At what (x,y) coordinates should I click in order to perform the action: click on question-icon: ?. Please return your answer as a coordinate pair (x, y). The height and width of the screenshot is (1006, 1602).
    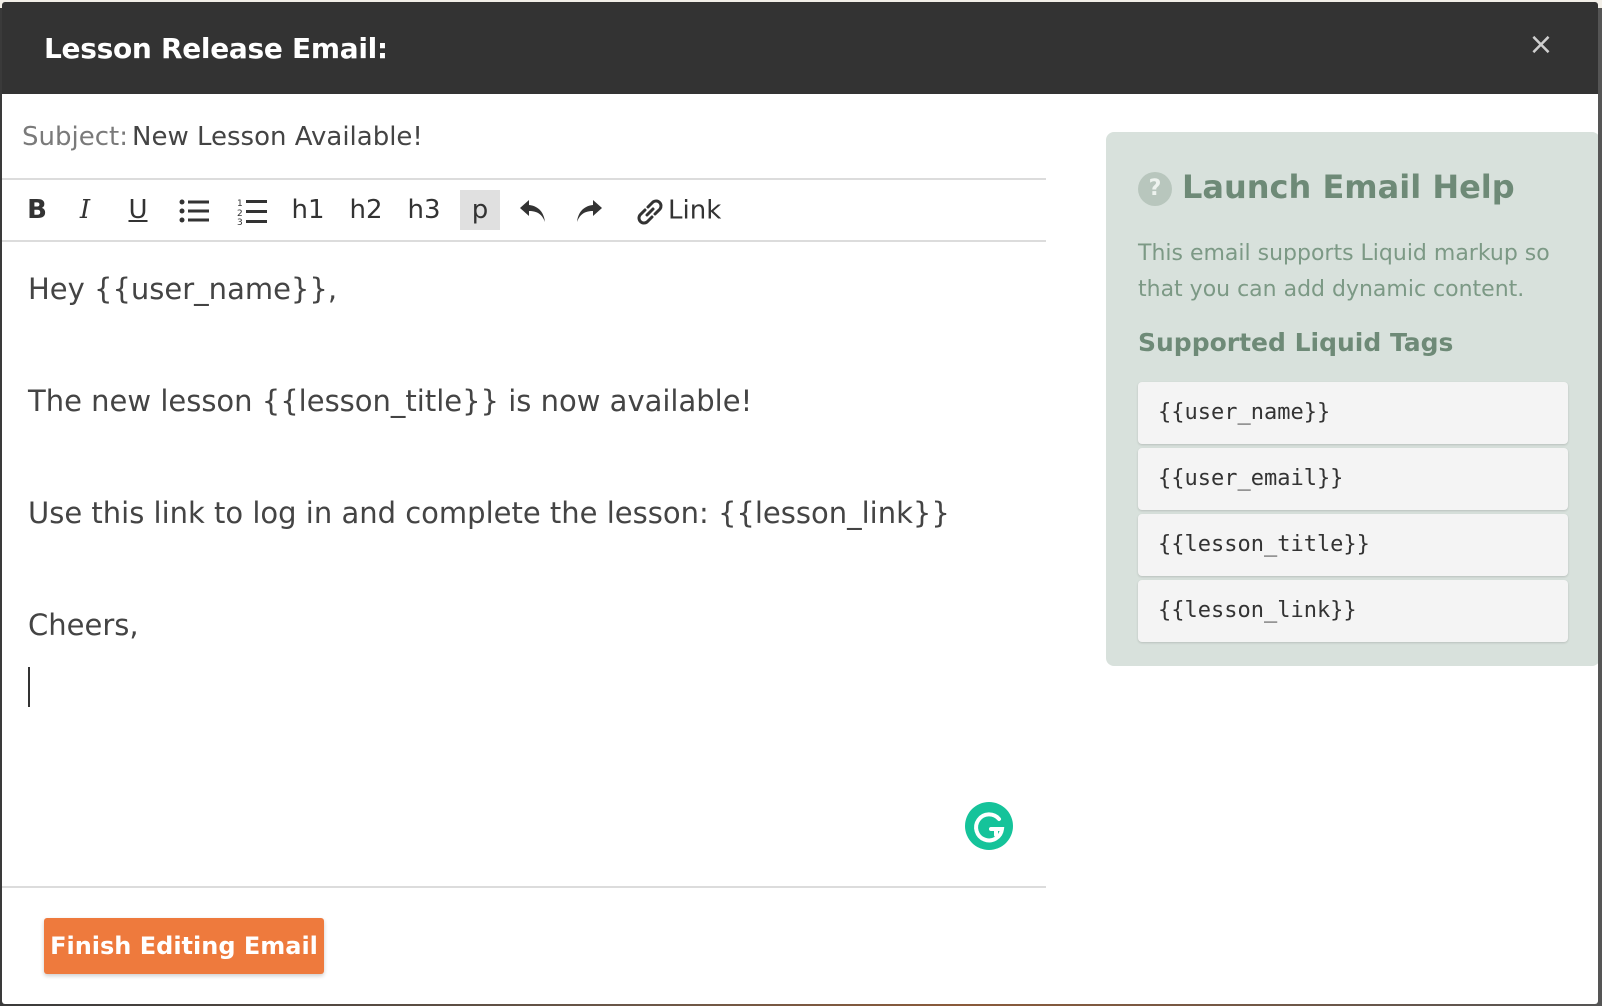
    Looking at the image, I should click on (1155, 189).